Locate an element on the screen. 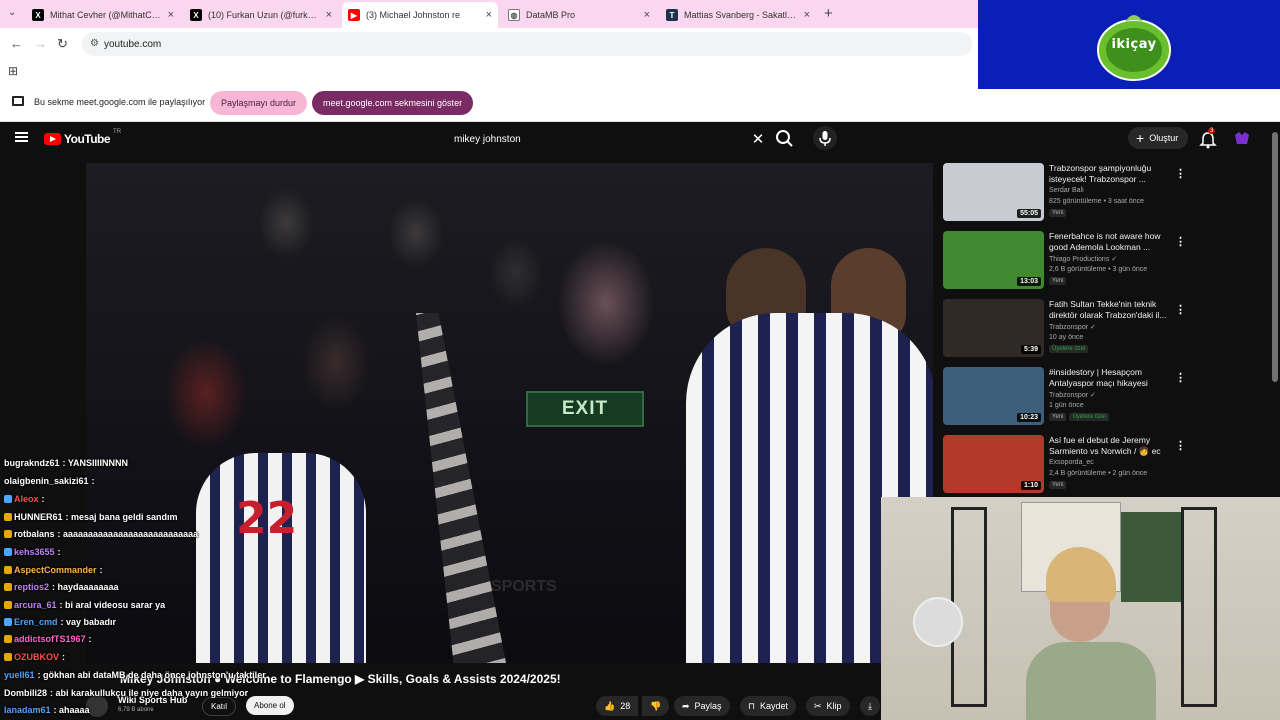 This screenshot has height=720, width=1280. dislike-button: 👎 is located at coordinates (656, 706).